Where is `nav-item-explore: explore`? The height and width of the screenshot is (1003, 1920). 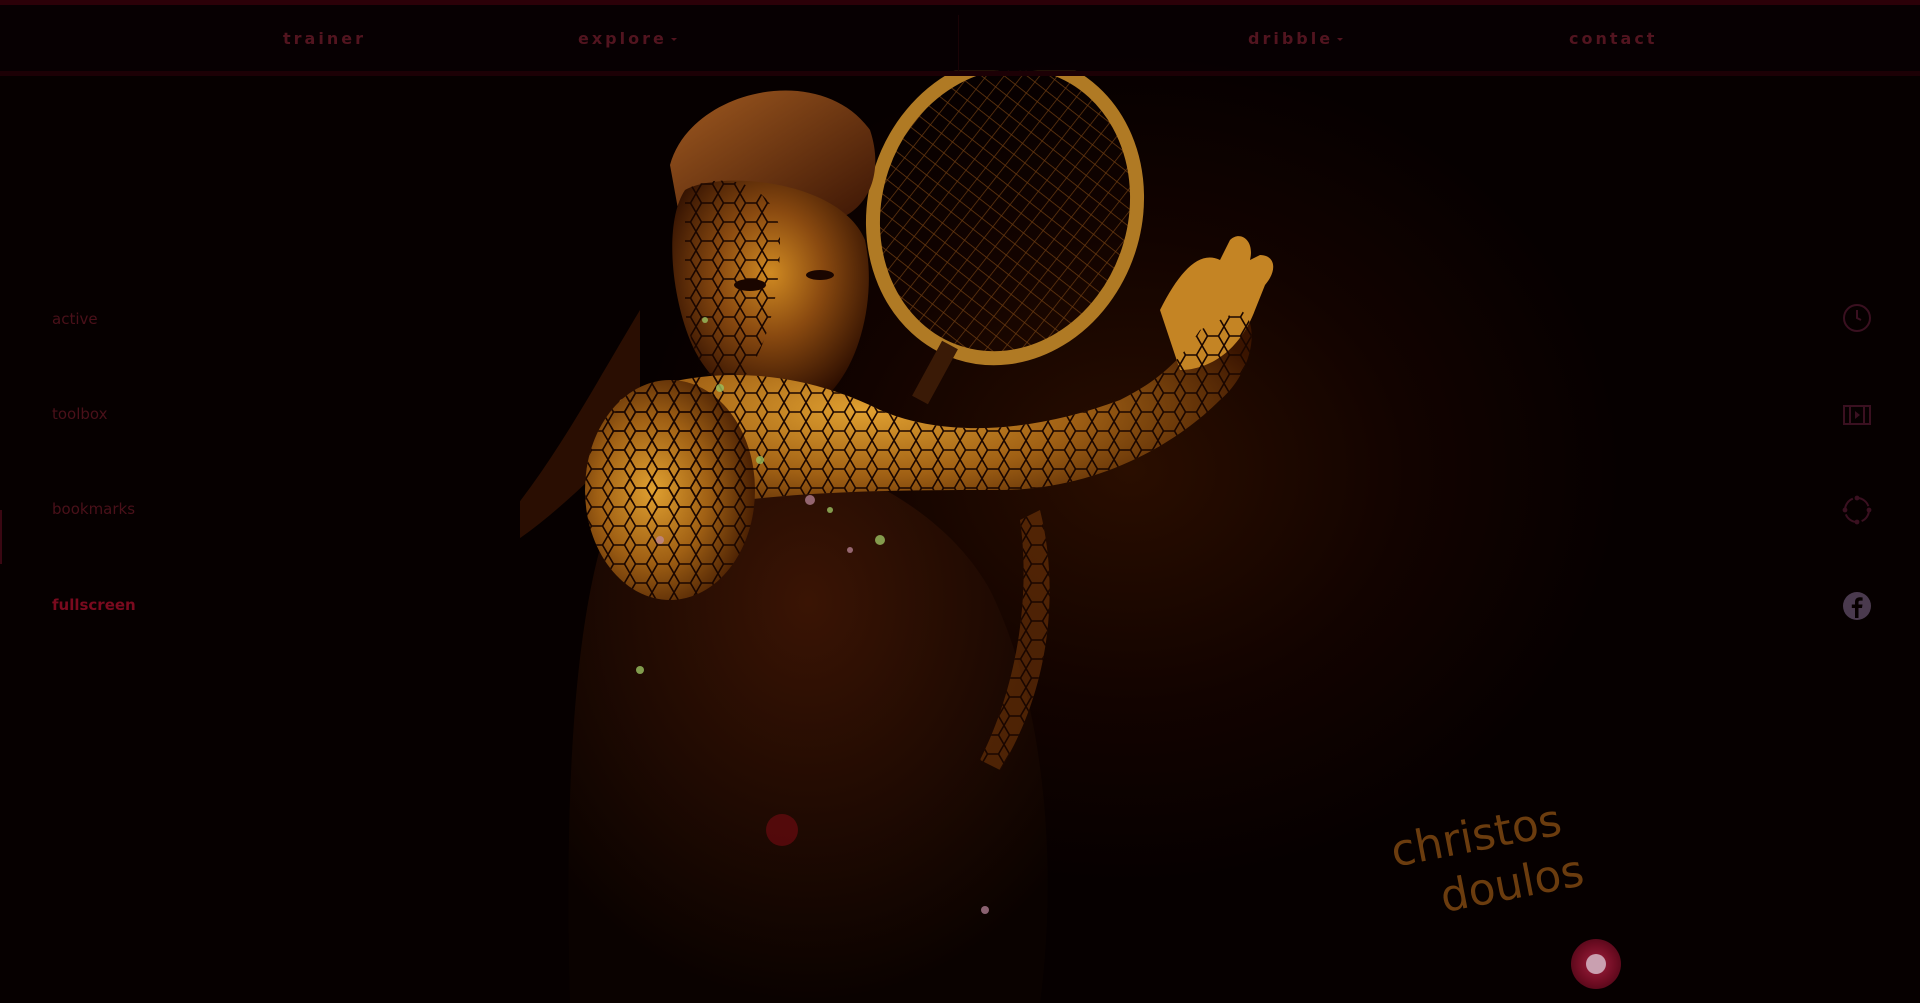
nav-item-explore: explore is located at coordinates (627, 38).